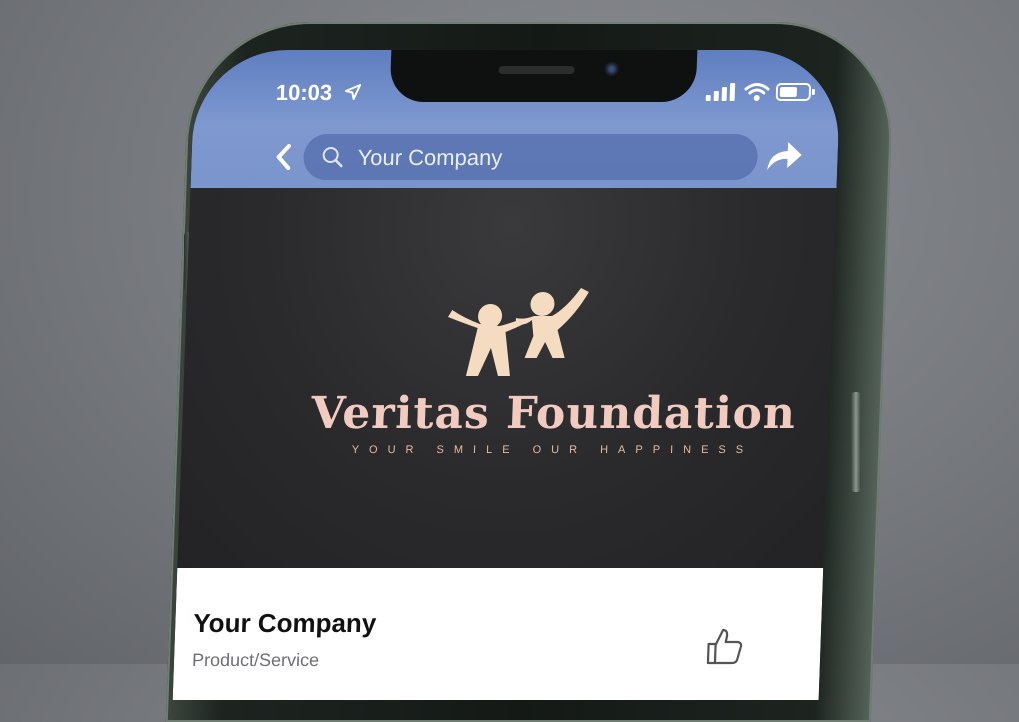 The image size is (1019, 722). What do you see at coordinates (516, 119) in the screenshot?
I see `top-bar: 10:03 Your Company` at bounding box center [516, 119].